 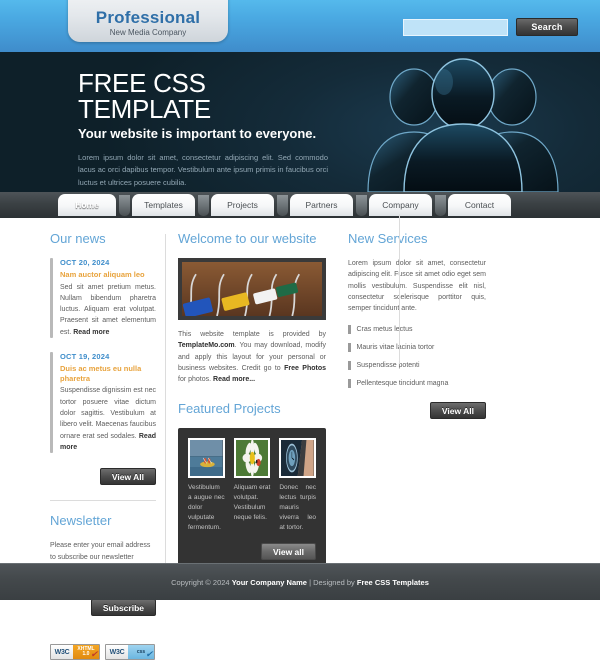 I want to click on service-list-item: Mauris vitae lacinia tortor, so click(x=417, y=347).